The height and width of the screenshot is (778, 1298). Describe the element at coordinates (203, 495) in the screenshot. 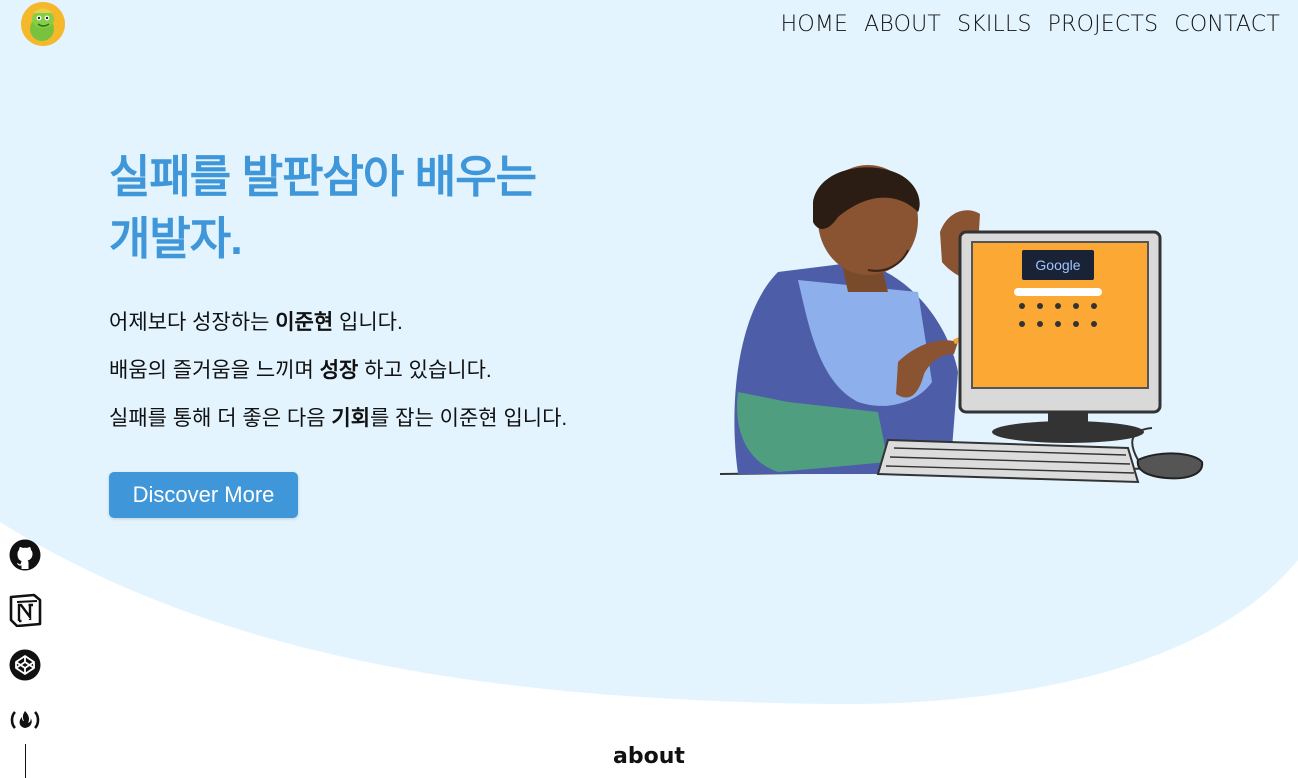

I see `discover-more-button: Discover More` at that location.